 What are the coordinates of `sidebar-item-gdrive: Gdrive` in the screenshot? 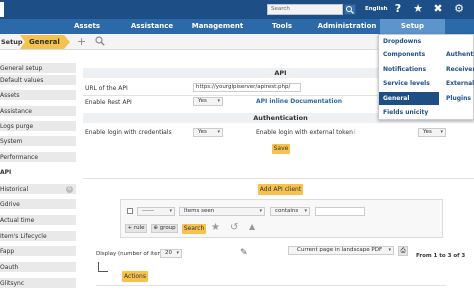 It's located at (38, 204).